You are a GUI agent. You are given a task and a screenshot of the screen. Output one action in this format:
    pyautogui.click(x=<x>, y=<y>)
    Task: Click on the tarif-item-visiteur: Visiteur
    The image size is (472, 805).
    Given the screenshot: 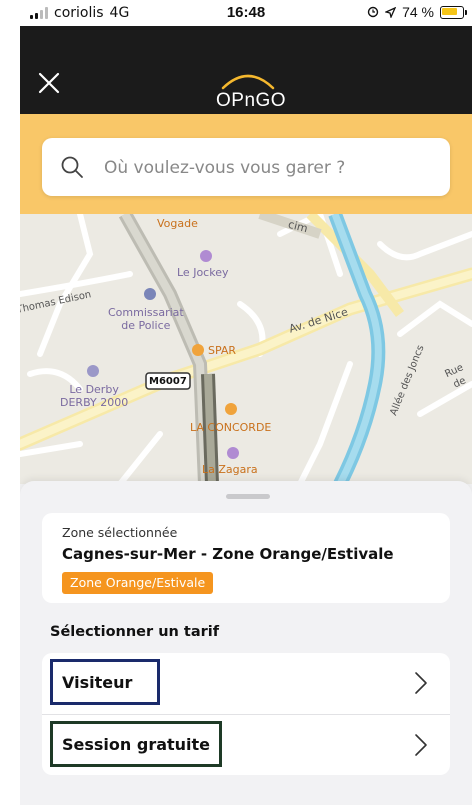 What is the action you would take?
    pyautogui.click(x=246, y=683)
    